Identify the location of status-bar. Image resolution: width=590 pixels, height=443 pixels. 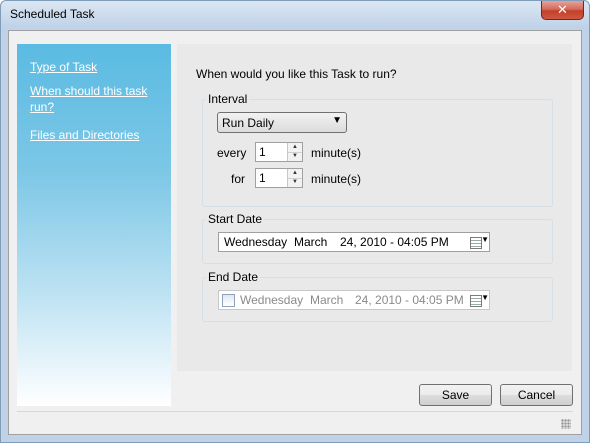
(295, 421).